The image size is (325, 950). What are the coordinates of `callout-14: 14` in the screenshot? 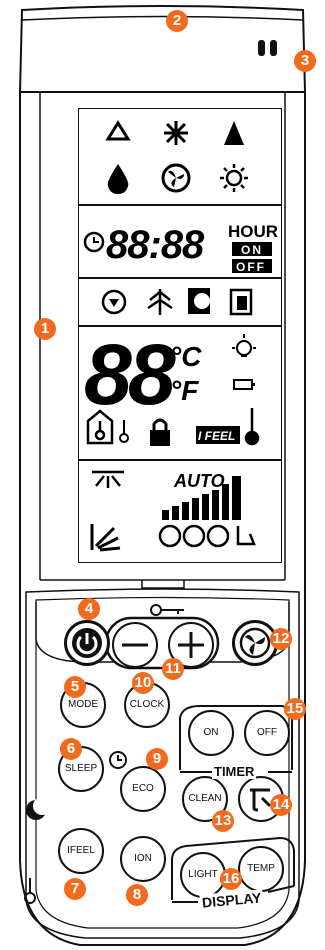 It's located at (281, 805).